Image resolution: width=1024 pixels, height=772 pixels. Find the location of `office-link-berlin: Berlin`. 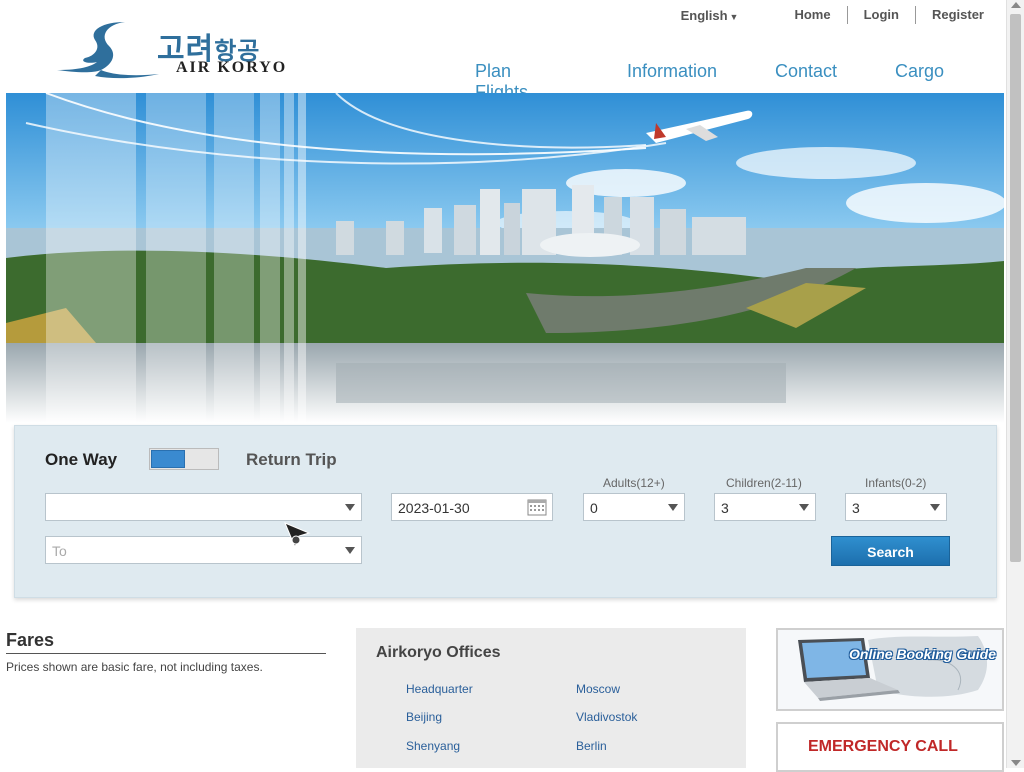

office-link-berlin: Berlin is located at coordinates (591, 746).